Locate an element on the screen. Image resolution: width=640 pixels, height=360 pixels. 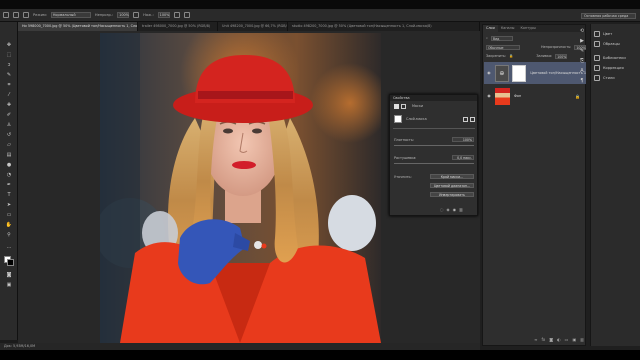
eraser-tool-icon: ▱ is located at coordinates (9, 145).